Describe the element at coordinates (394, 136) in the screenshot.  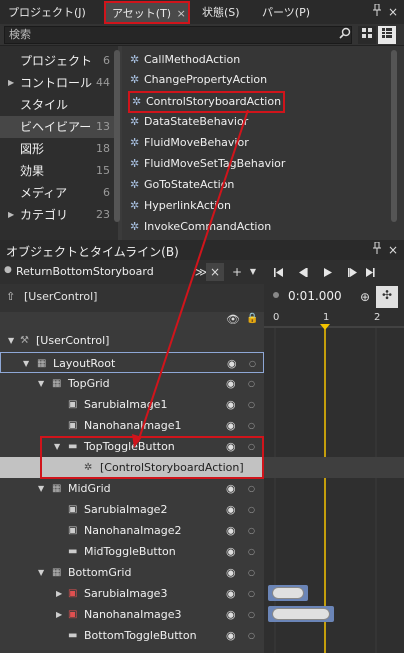
I see `asset-scrollbar` at that location.